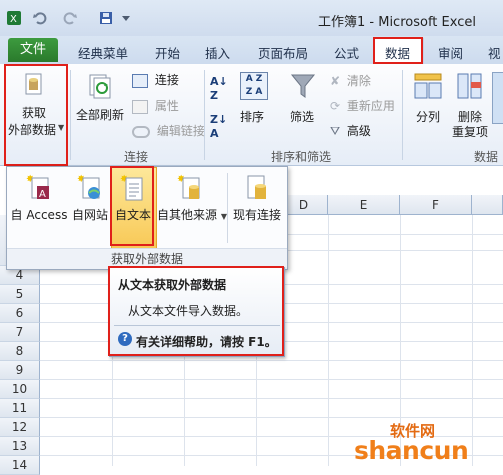 This screenshot has height=475, width=503. Describe the element at coordinates (335, 106) in the screenshot. I see `reapply-icon: ⟳` at that location.